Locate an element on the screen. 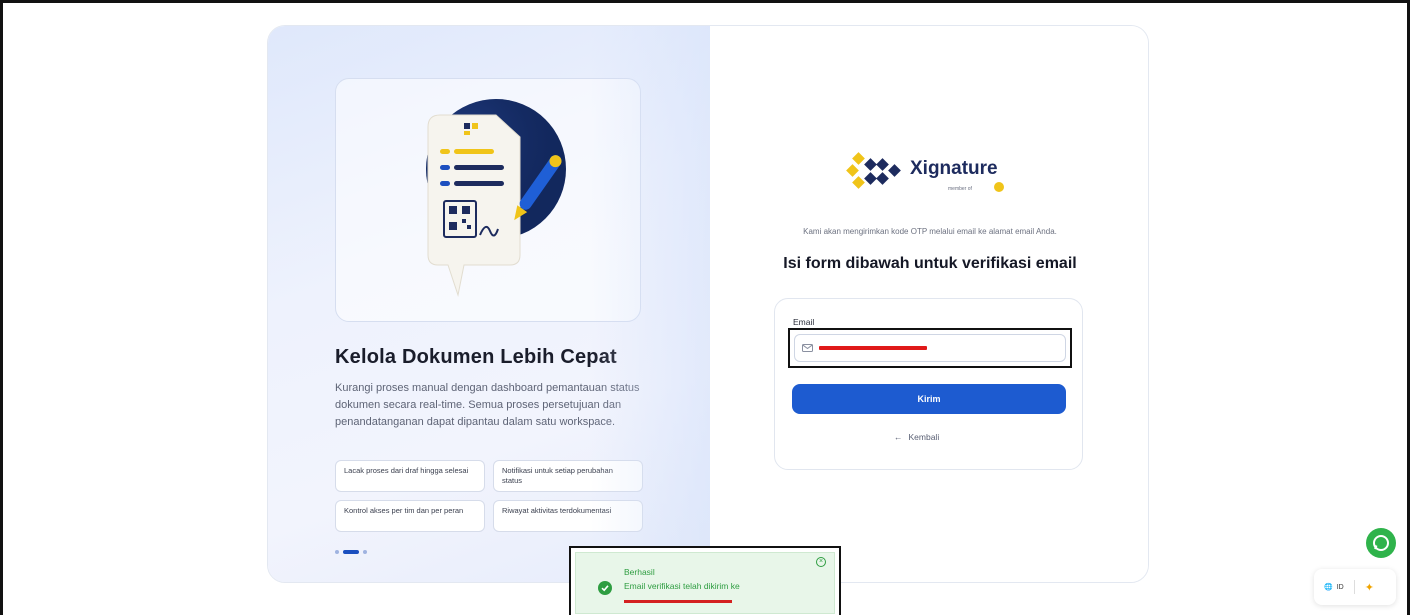 This screenshot has height=615, width=1410. feature-card: Riwayat aktivitas terdokumentasi is located at coordinates (568, 516).